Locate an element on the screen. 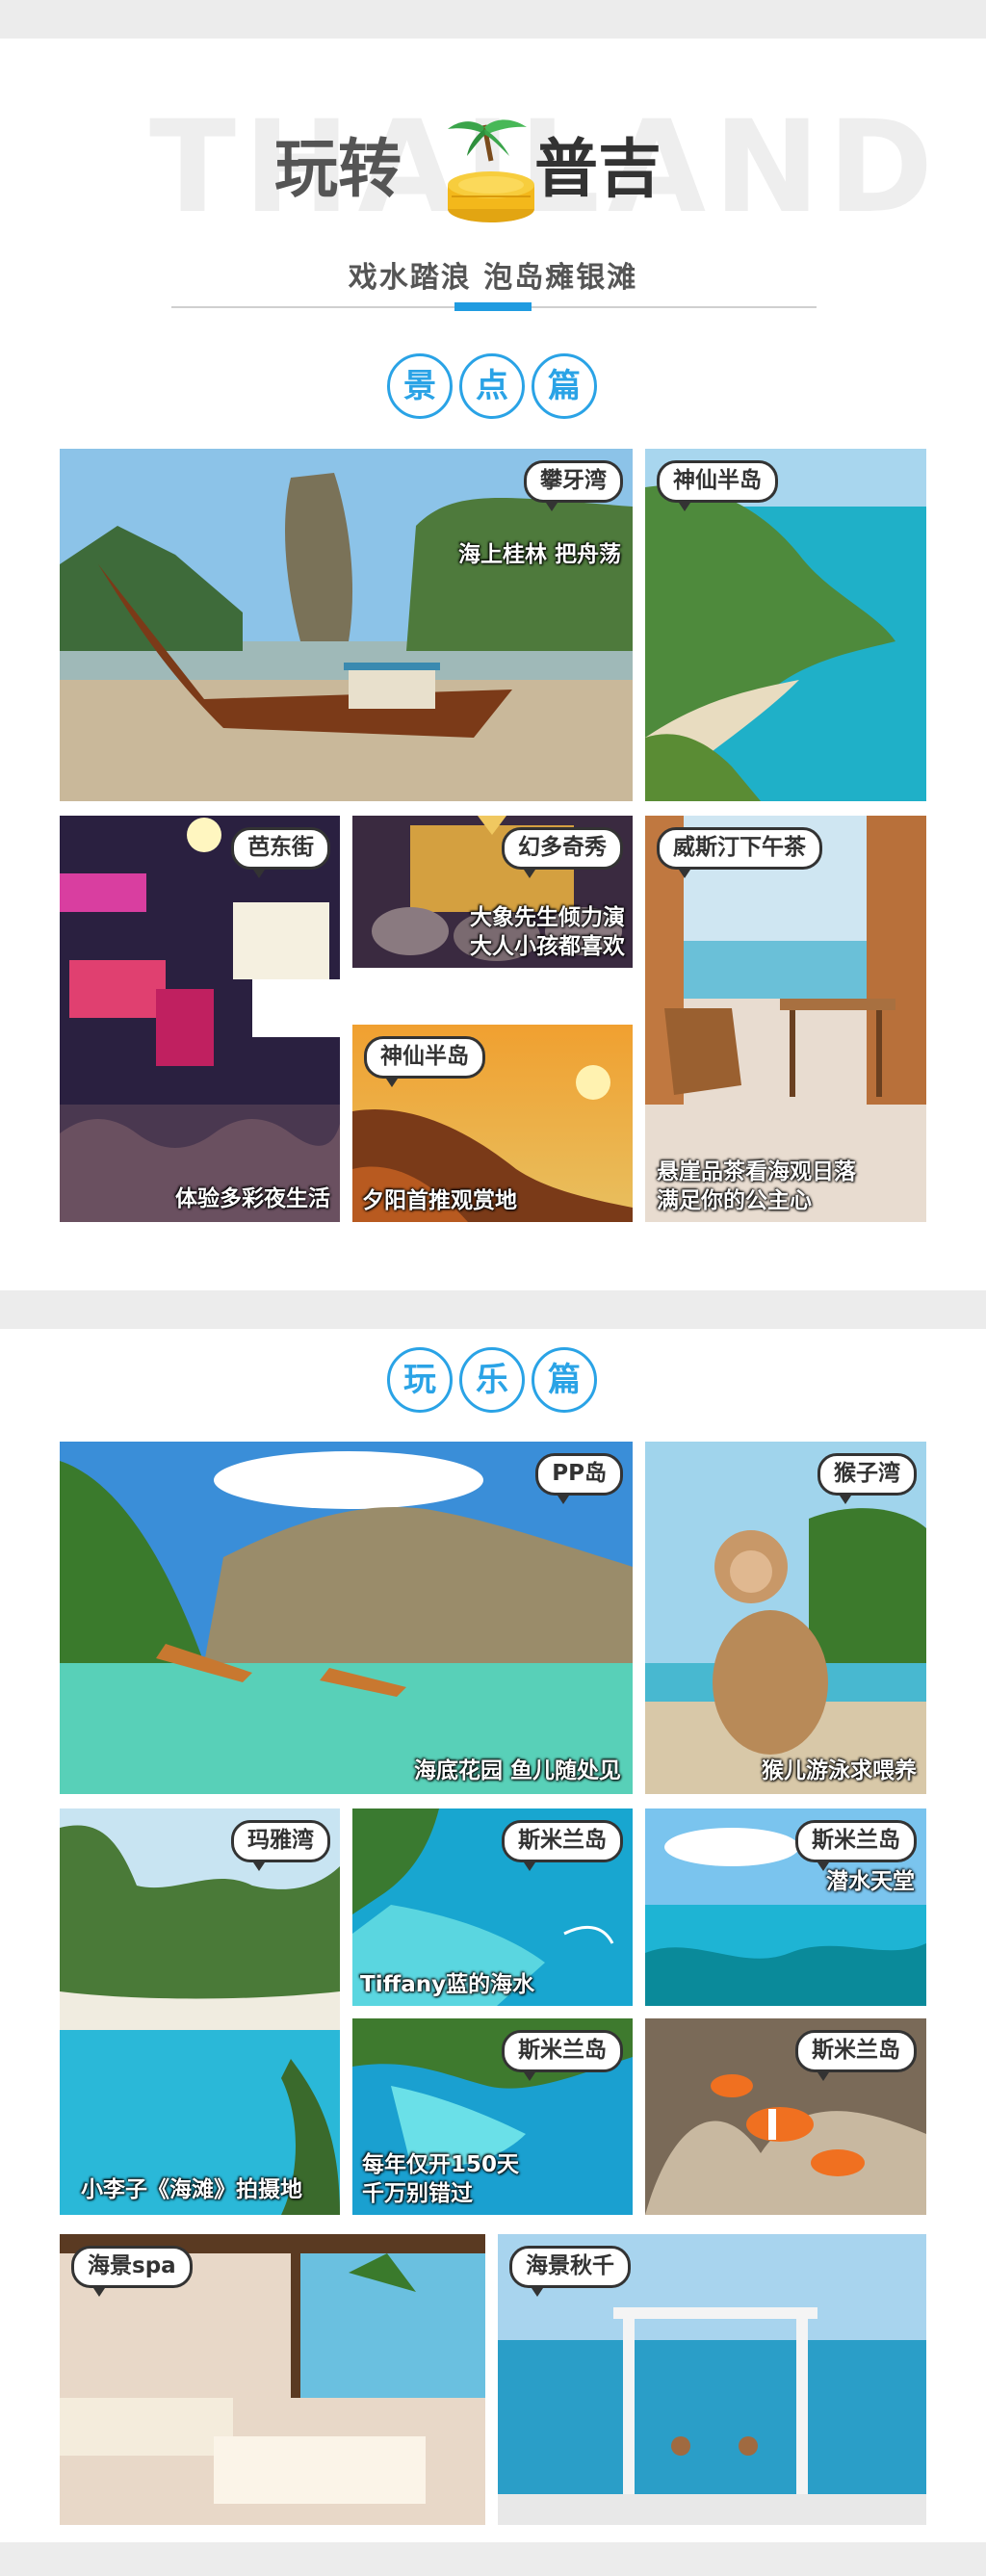 The image size is (986, 2576). tag-bubble: 海景秋千 is located at coordinates (570, 2271).